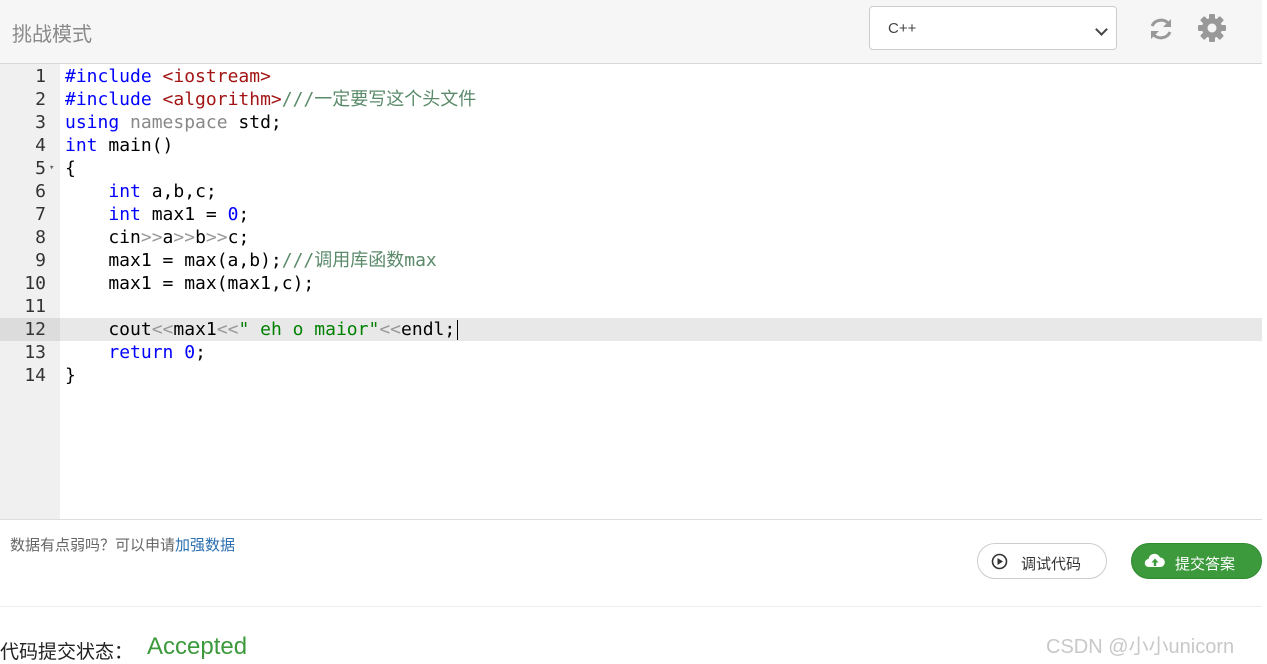 Image resolution: width=1267 pixels, height=664 pixels. What do you see at coordinates (40, 99) in the screenshot?
I see `line-number: 2` at bounding box center [40, 99].